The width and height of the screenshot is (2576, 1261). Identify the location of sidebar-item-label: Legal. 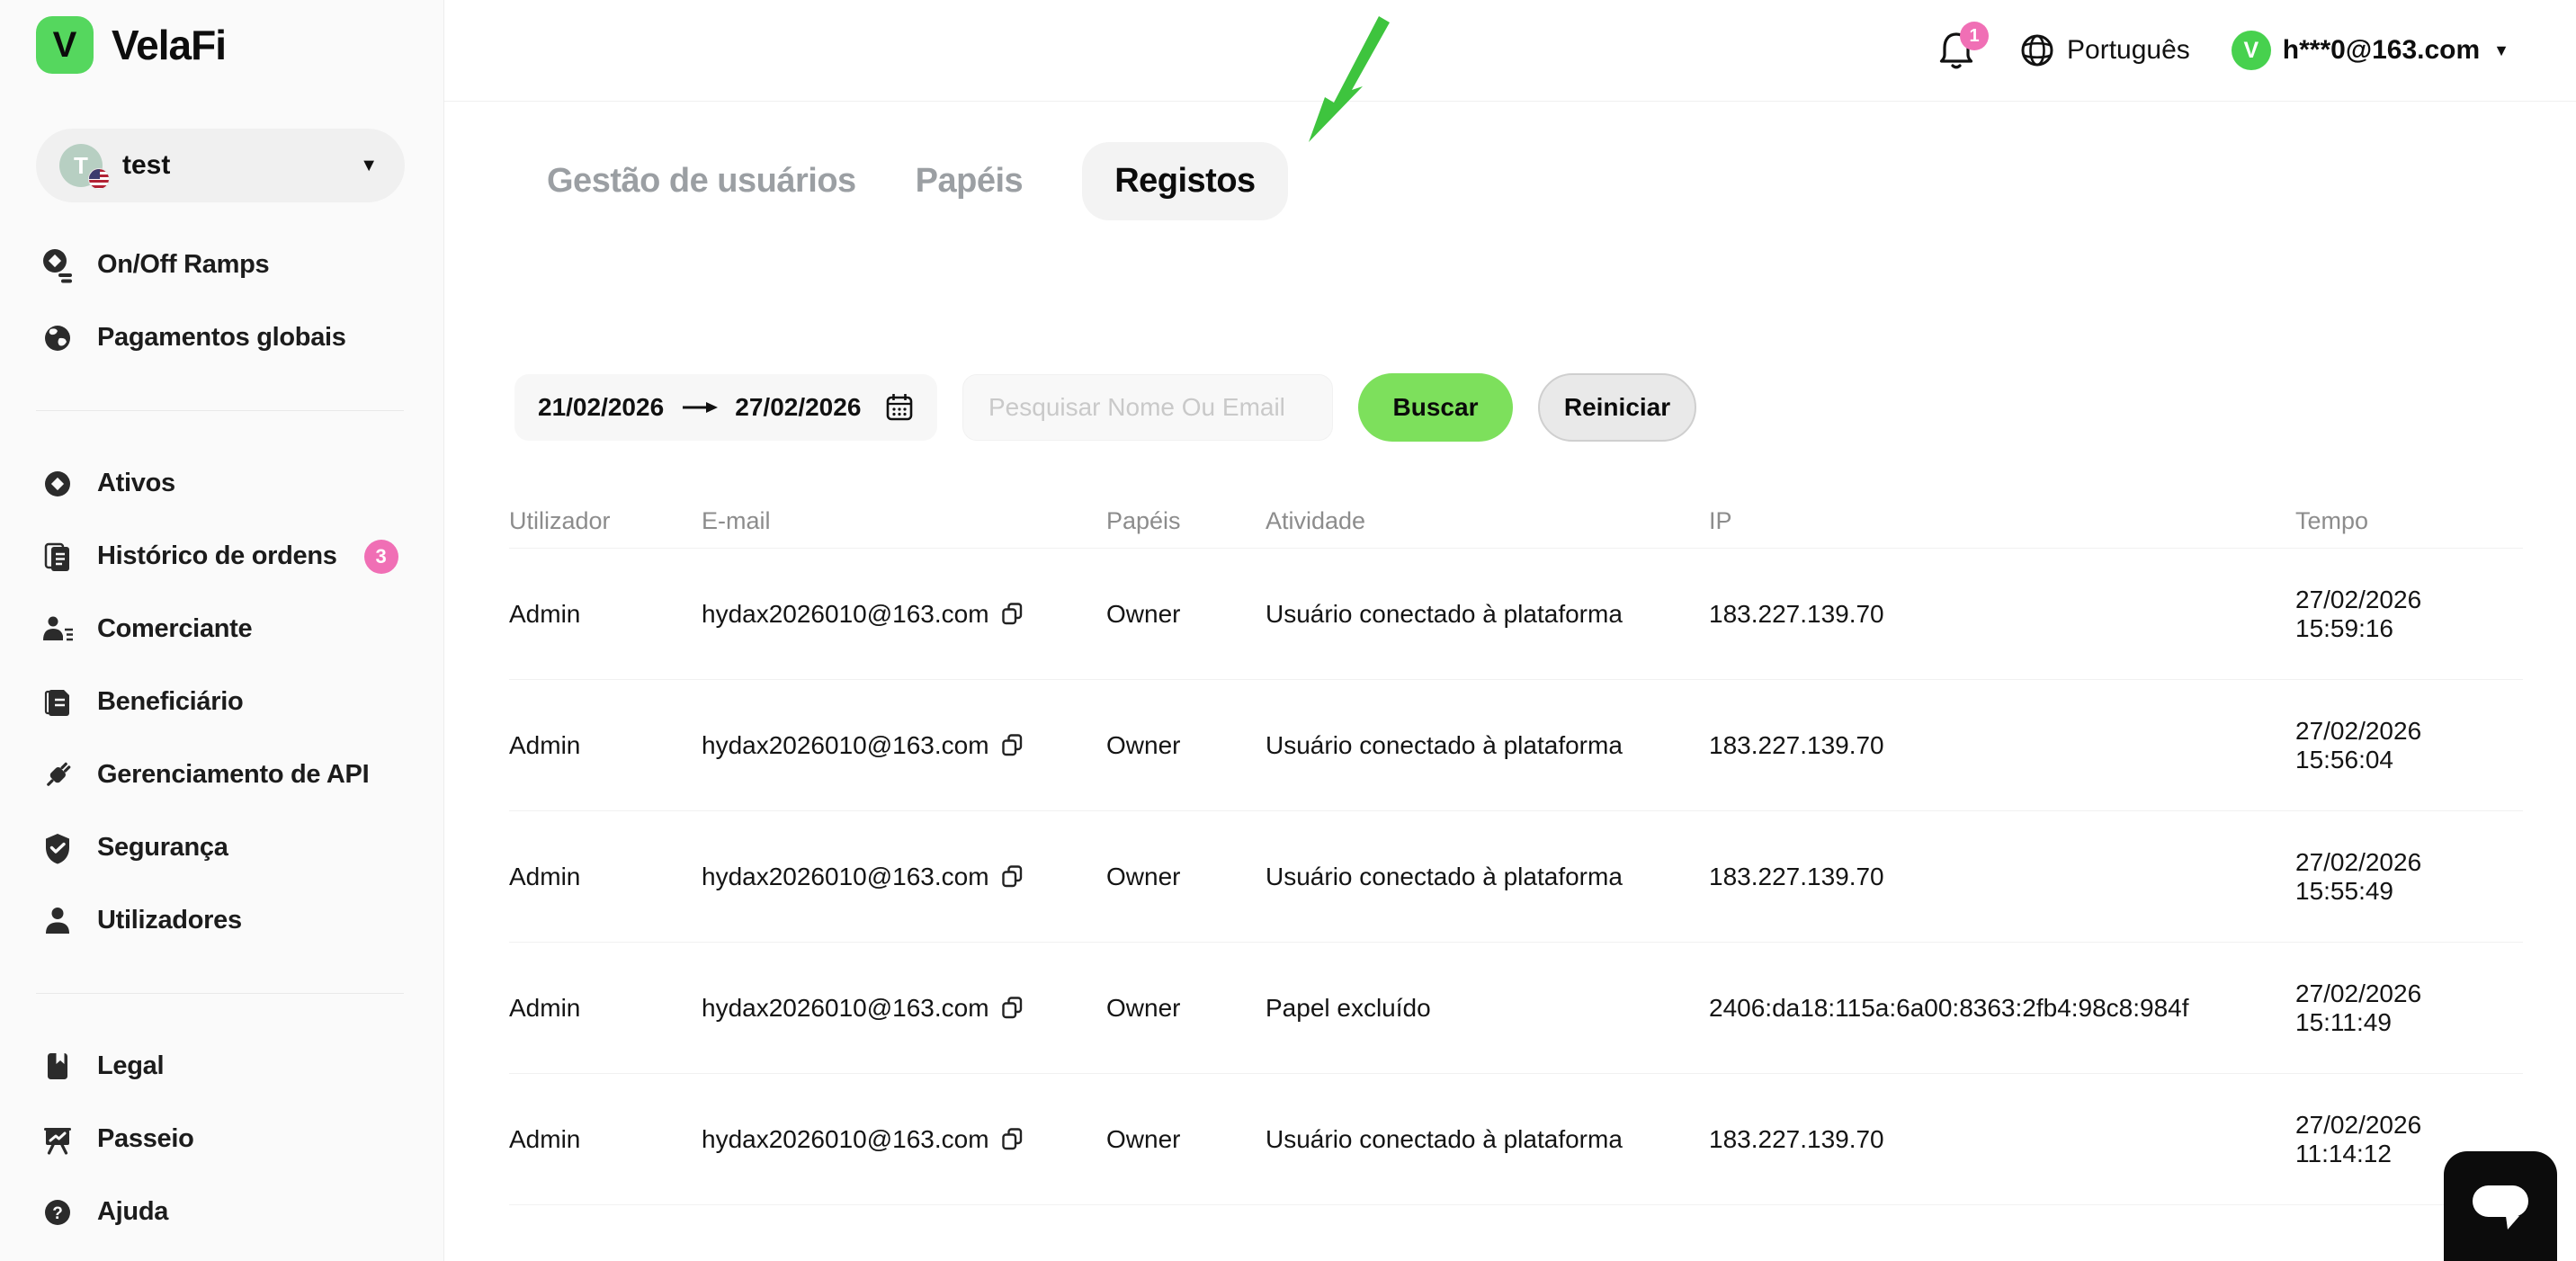
(131, 1066).